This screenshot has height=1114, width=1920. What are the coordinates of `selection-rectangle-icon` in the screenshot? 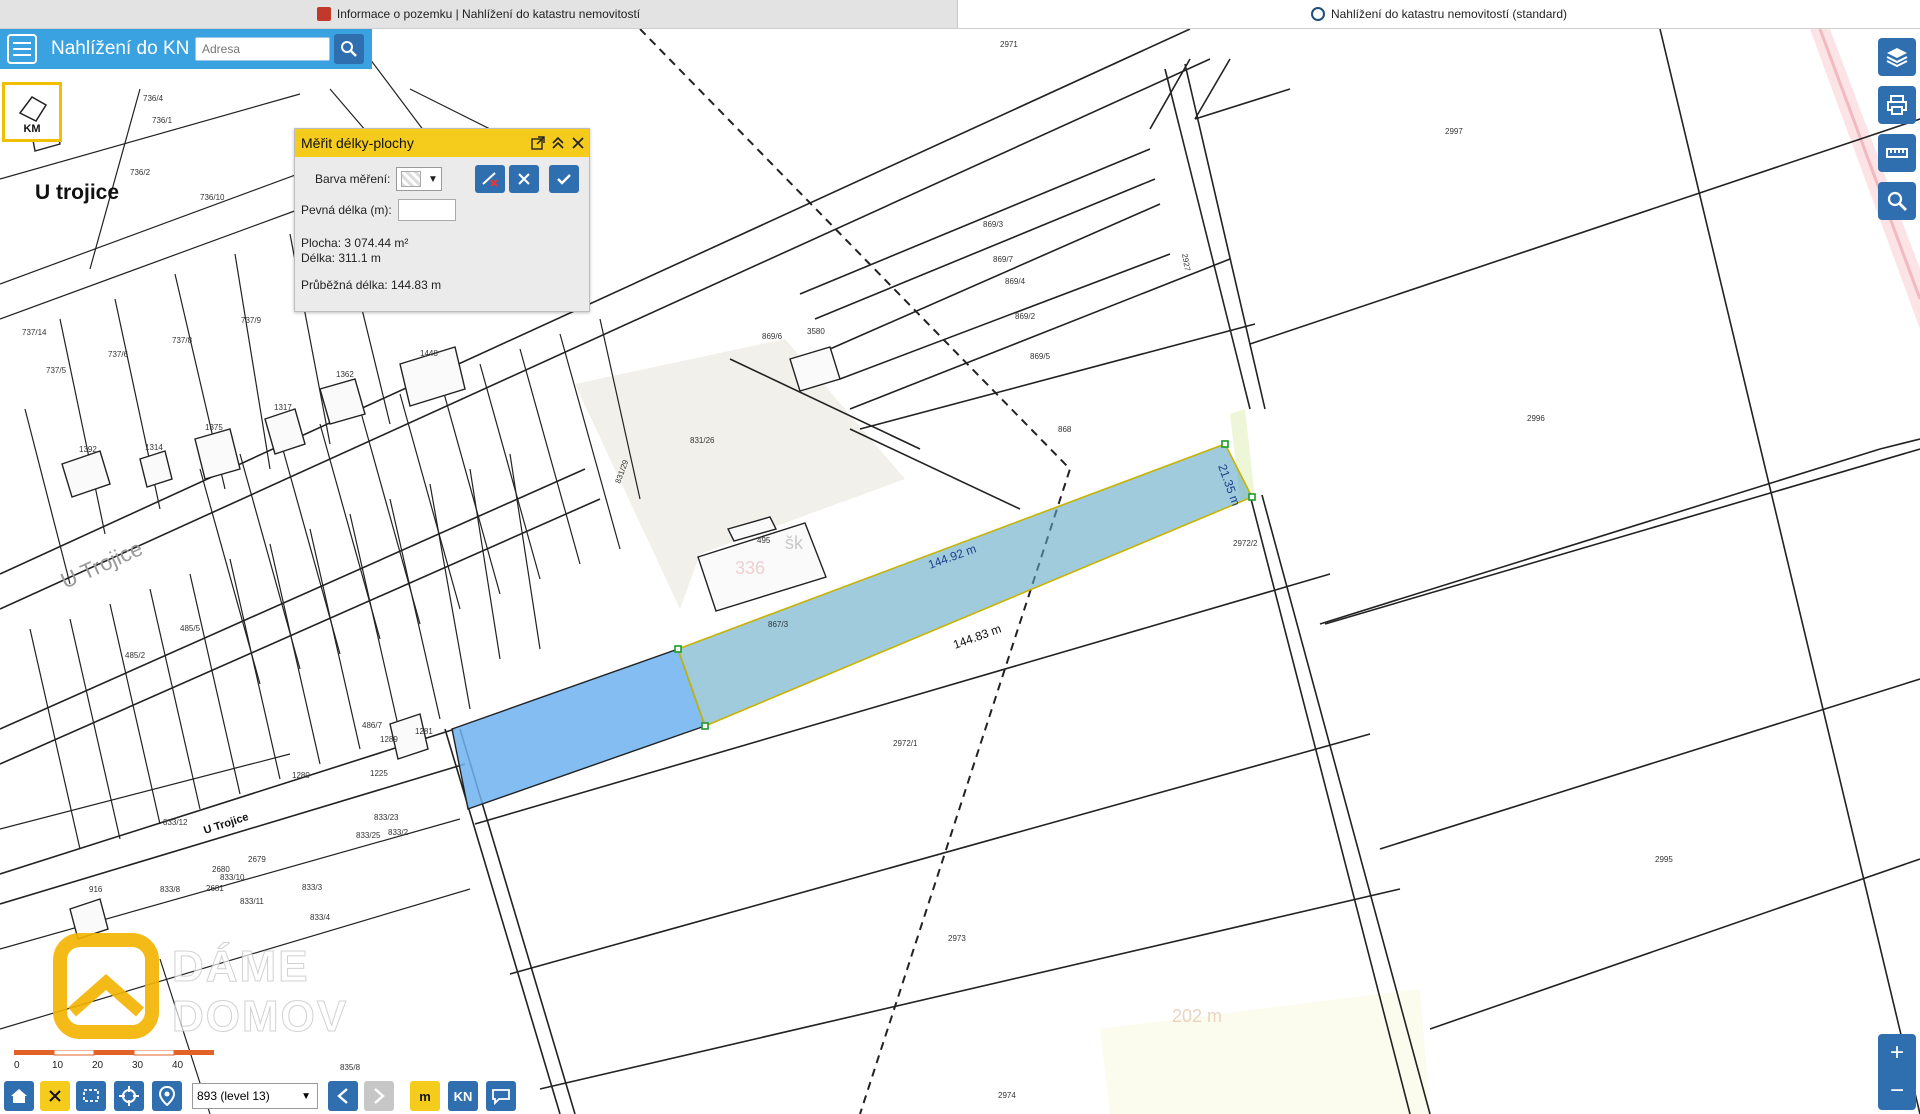 It's located at (91, 1095).